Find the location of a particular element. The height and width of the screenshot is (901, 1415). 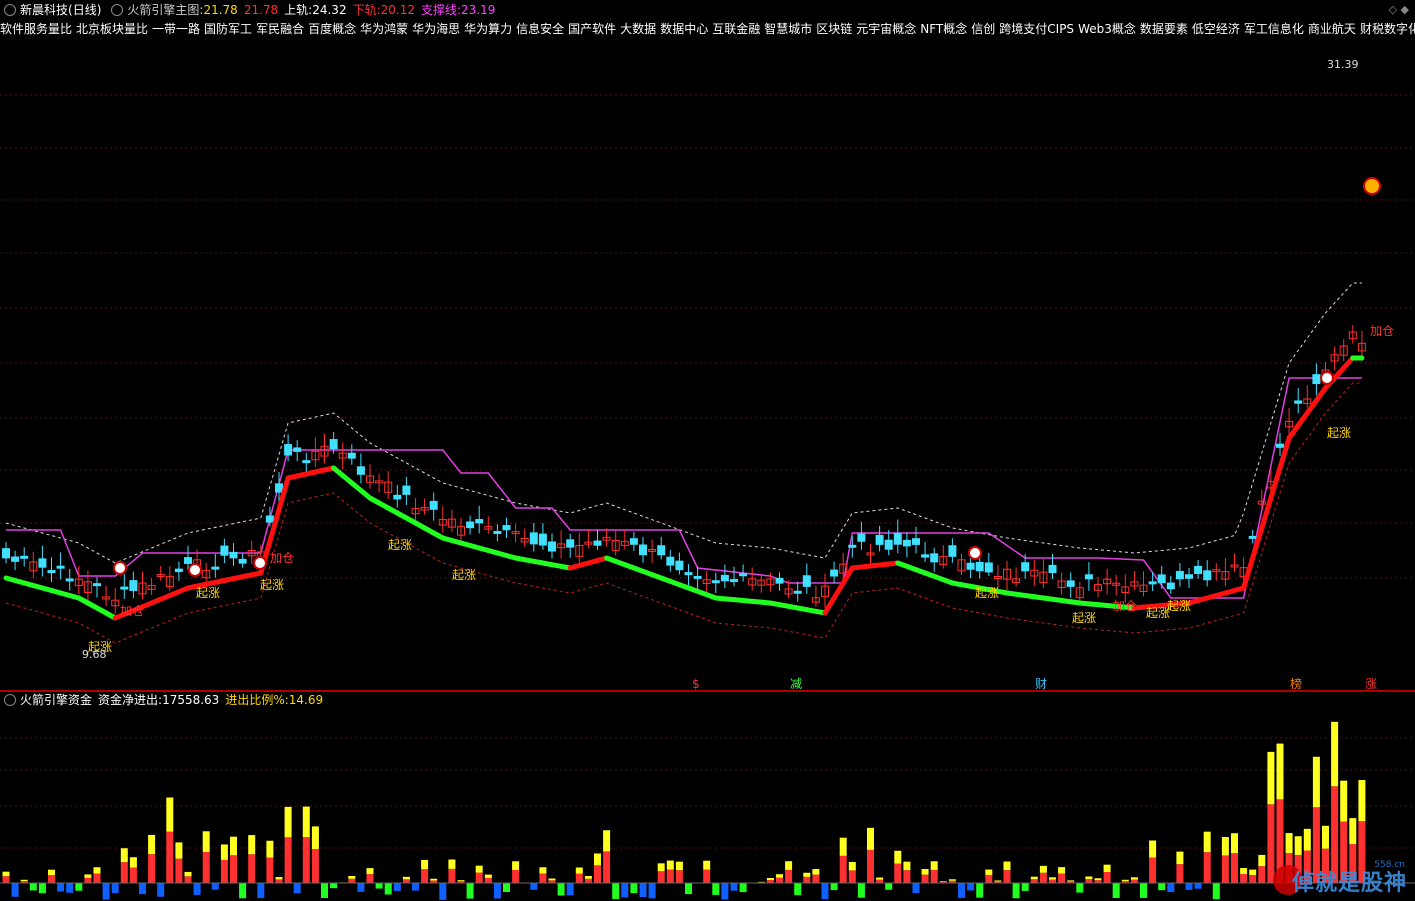

ratio-label: 进出比例%: is located at coordinates (257, 700).